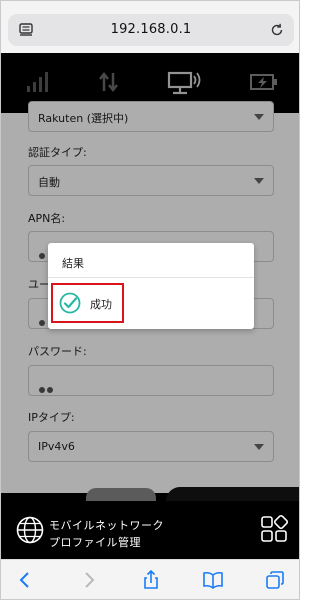 Image resolution: width=320 pixels, height=600 pixels. I want to click on globe-icon, so click(30, 530).